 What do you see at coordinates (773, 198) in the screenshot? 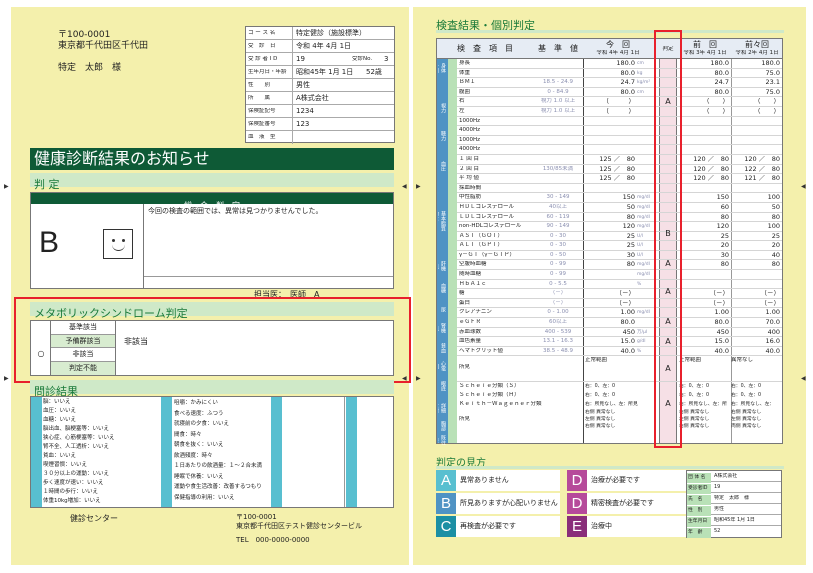
I see `result-prev2: 100` at bounding box center [773, 198].